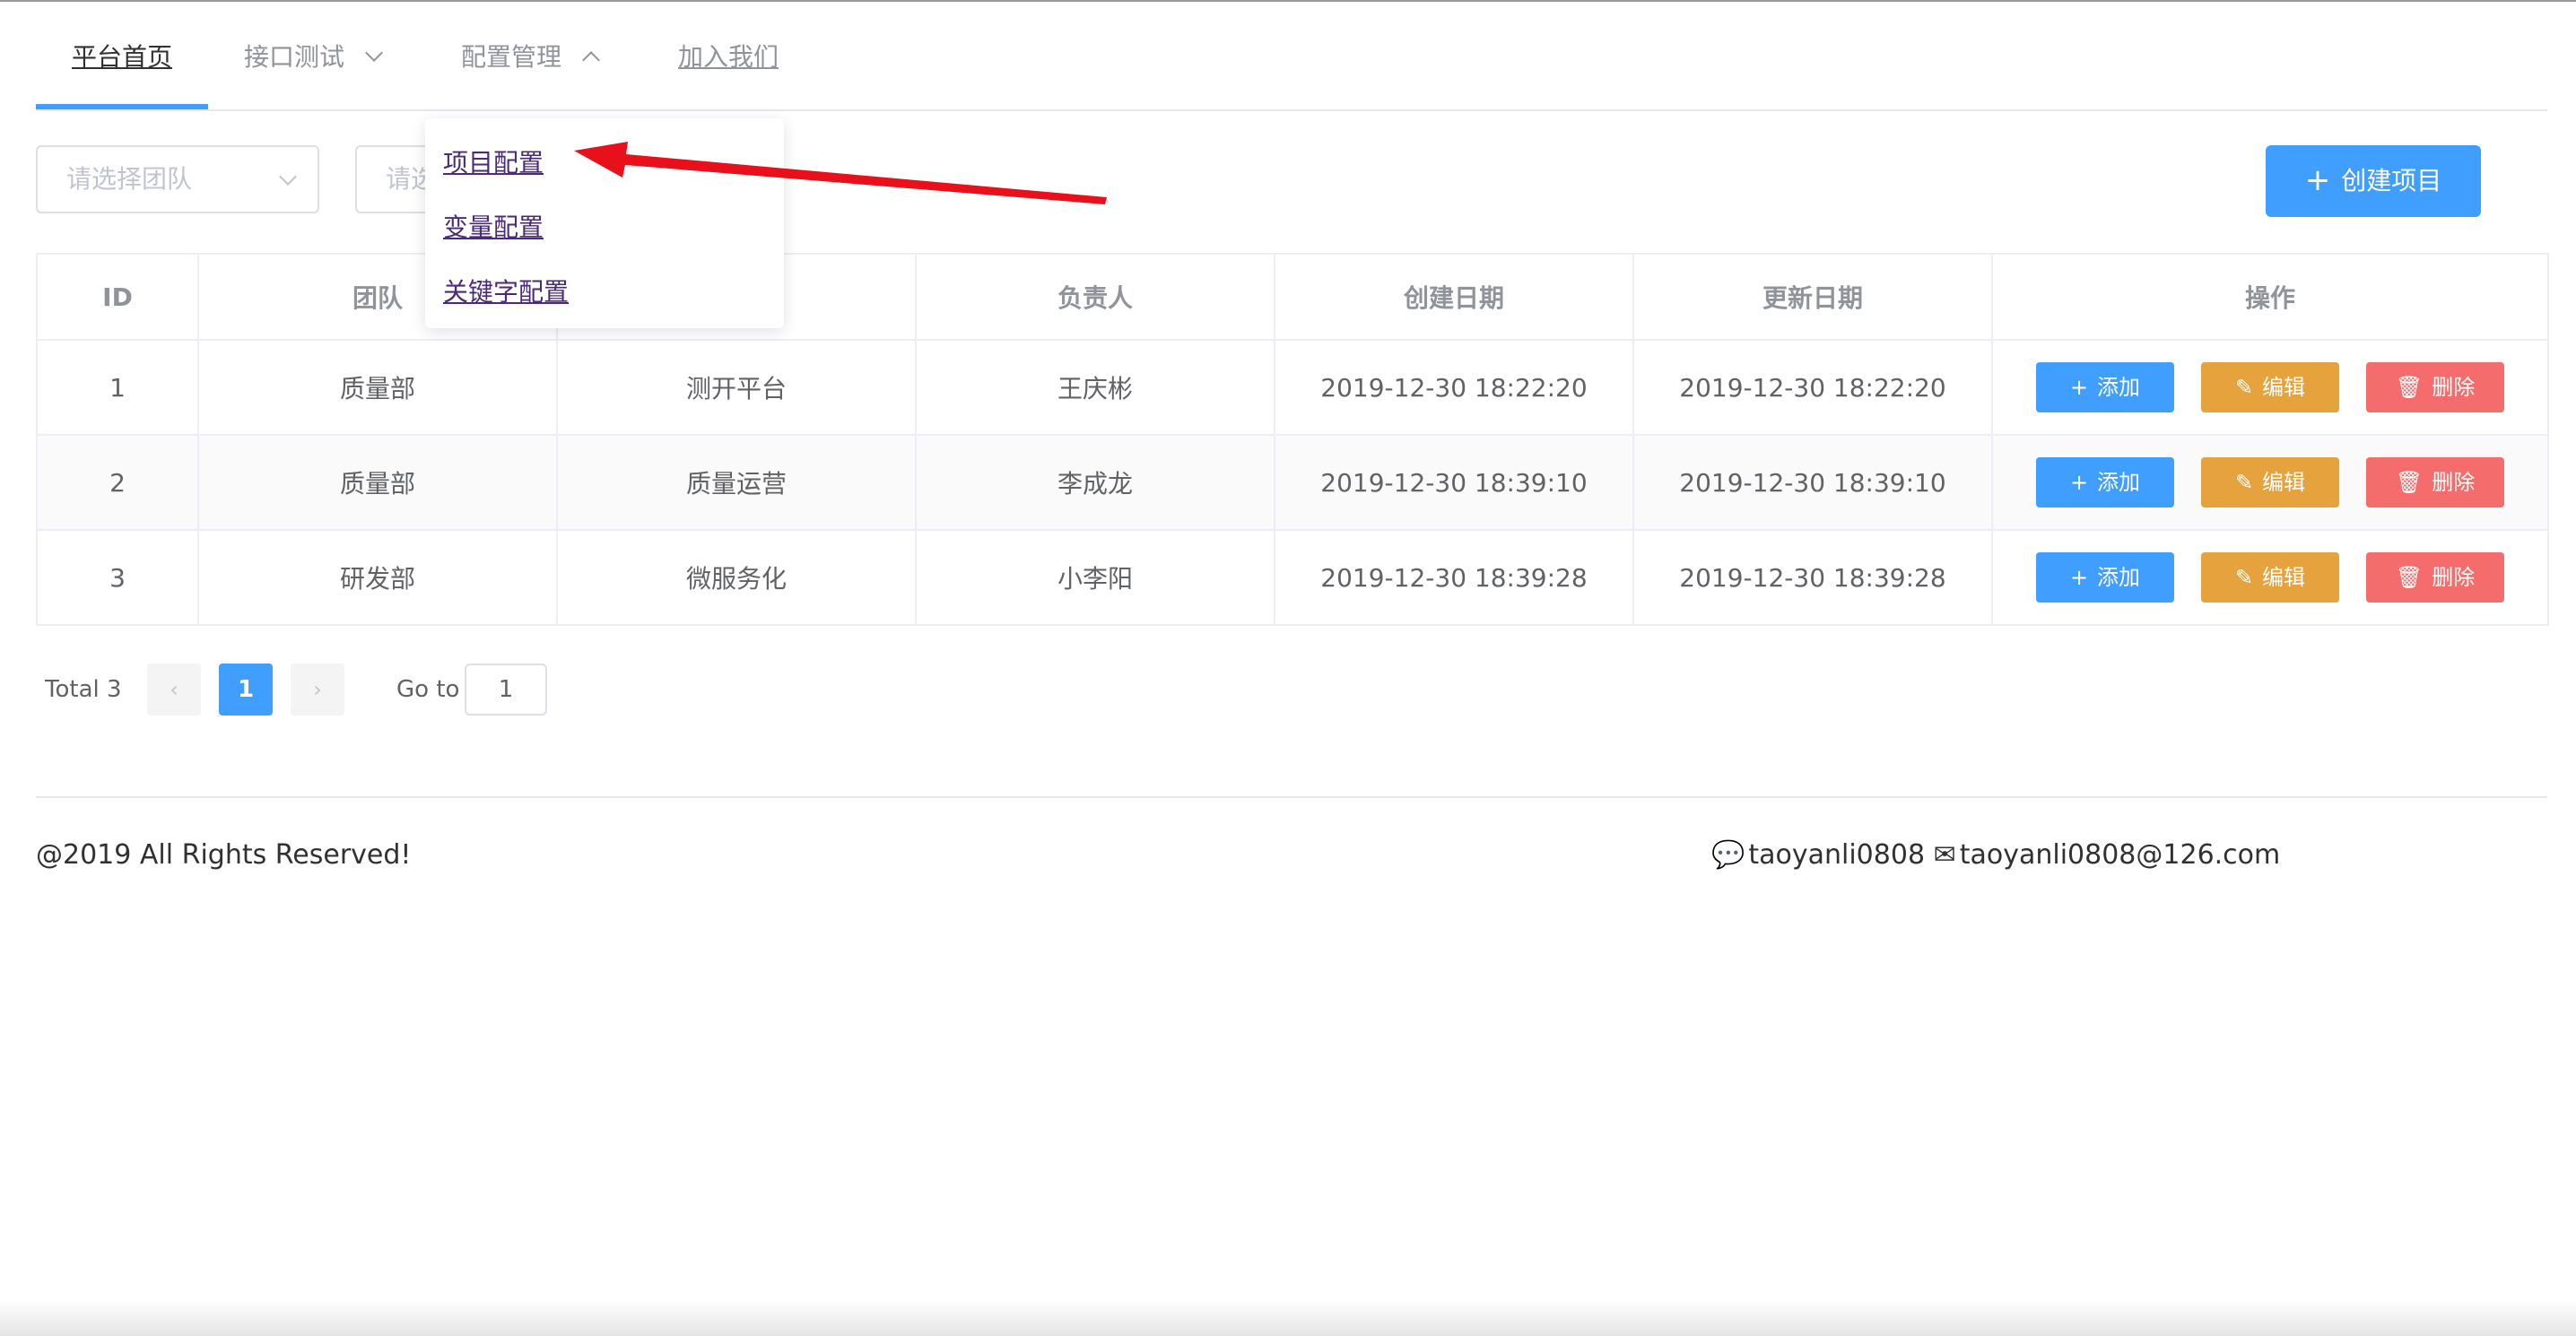 This screenshot has width=2576, height=1336. I want to click on nav-item-label: 加入我们, so click(728, 57).